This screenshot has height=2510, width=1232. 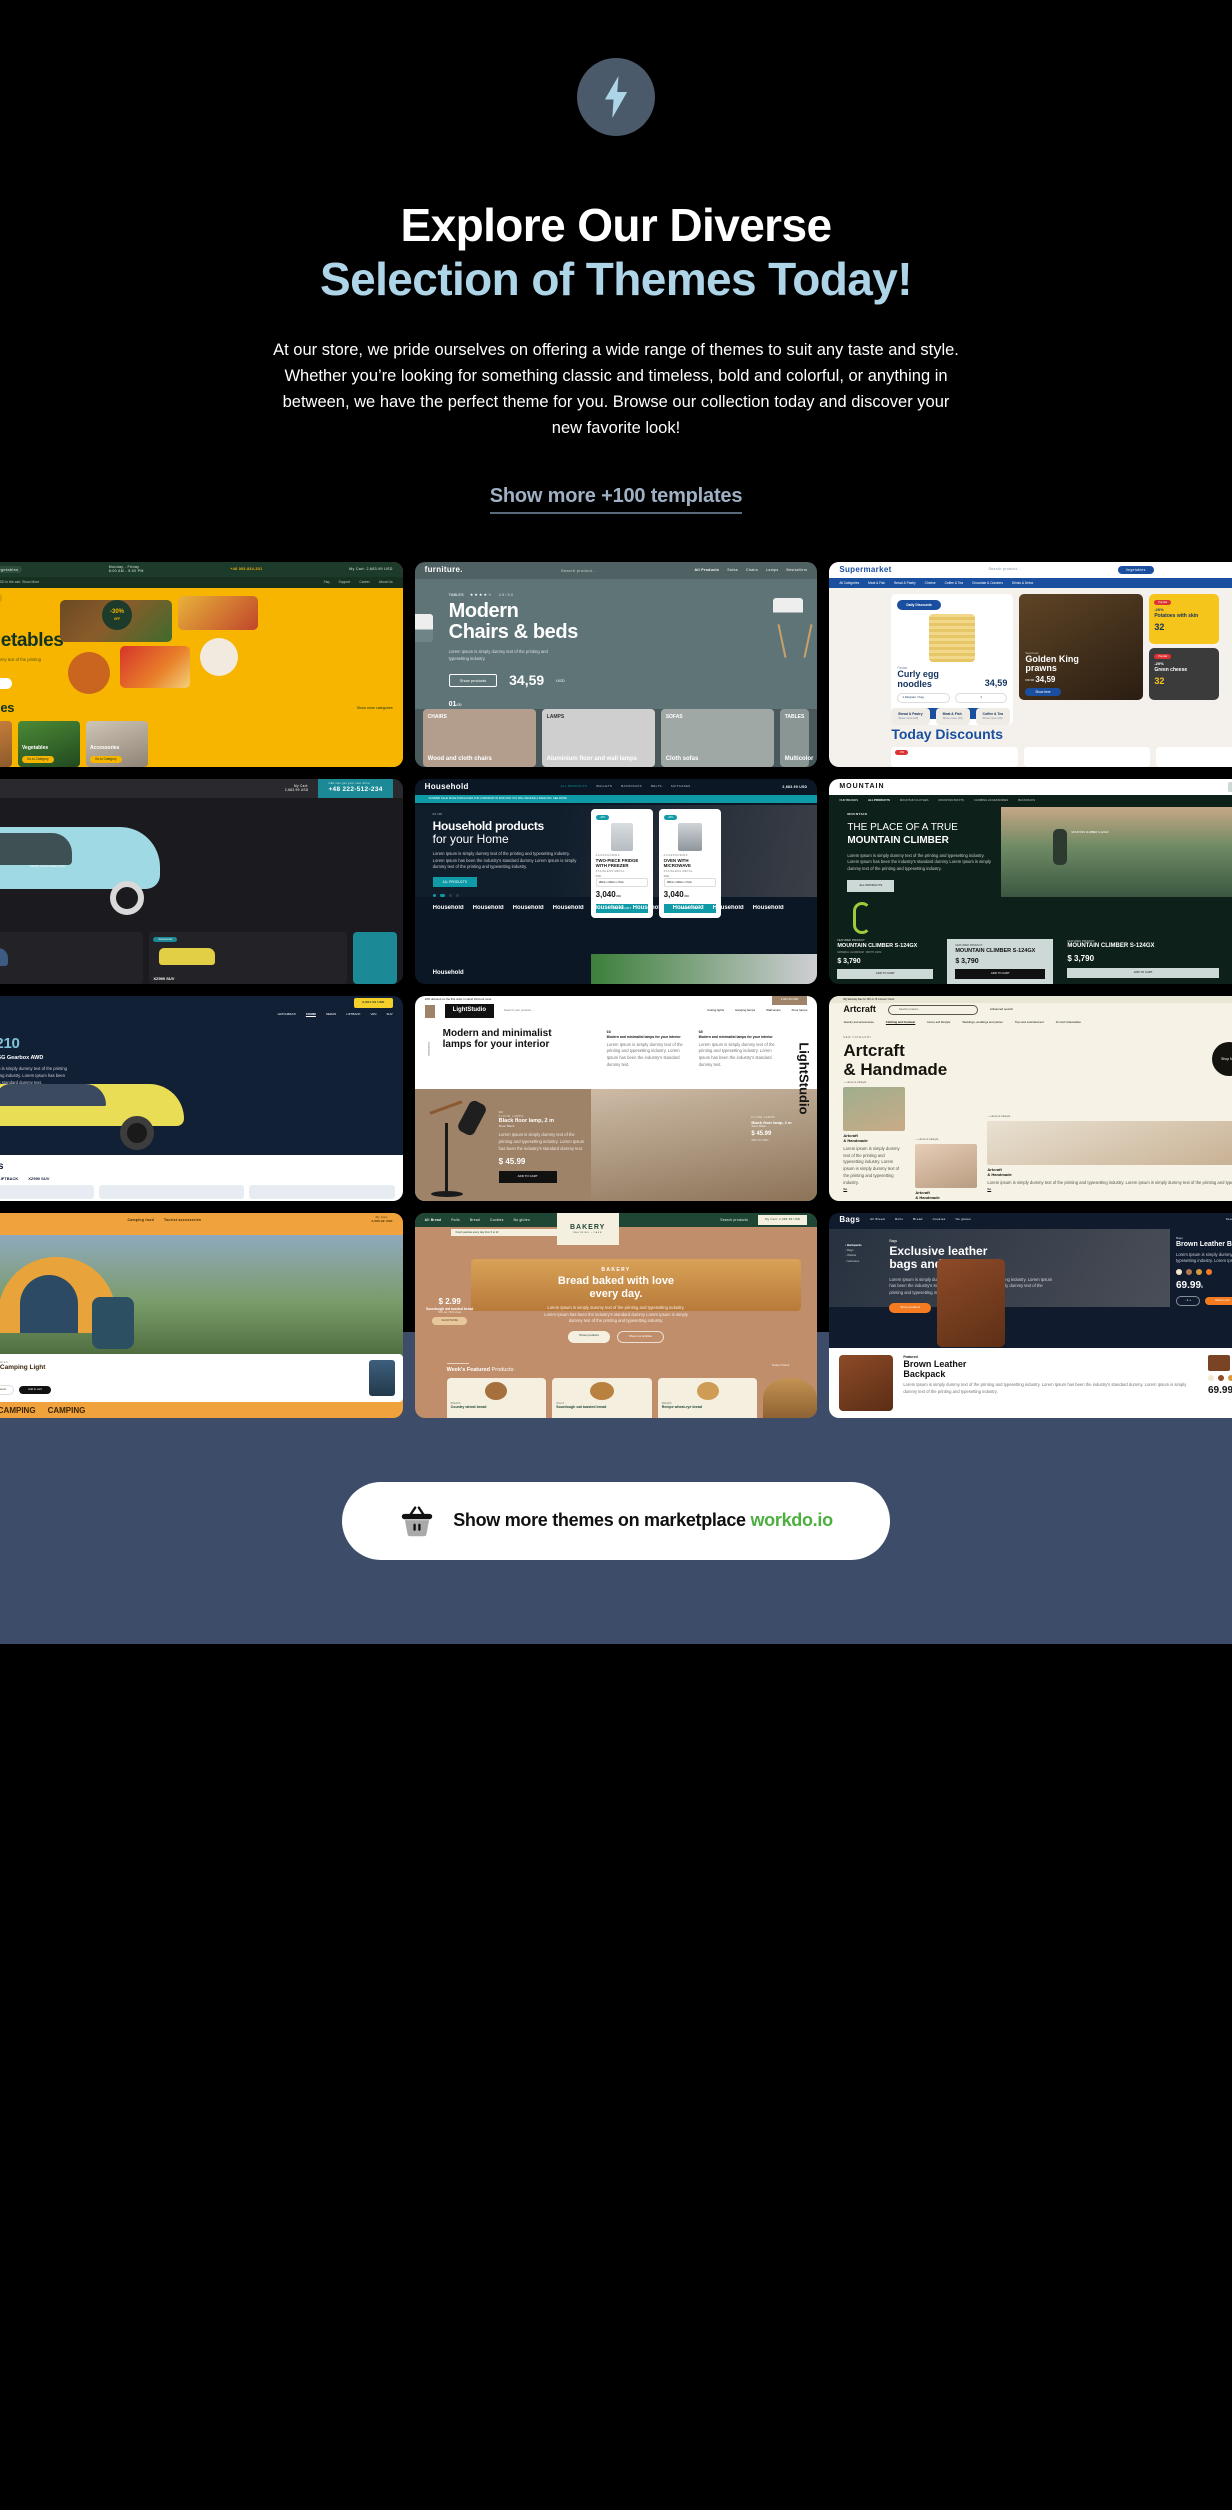 What do you see at coordinates (297, 788) in the screenshot?
I see `cardealer-cart: My Cart: 2,683.99 USD` at bounding box center [297, 788].